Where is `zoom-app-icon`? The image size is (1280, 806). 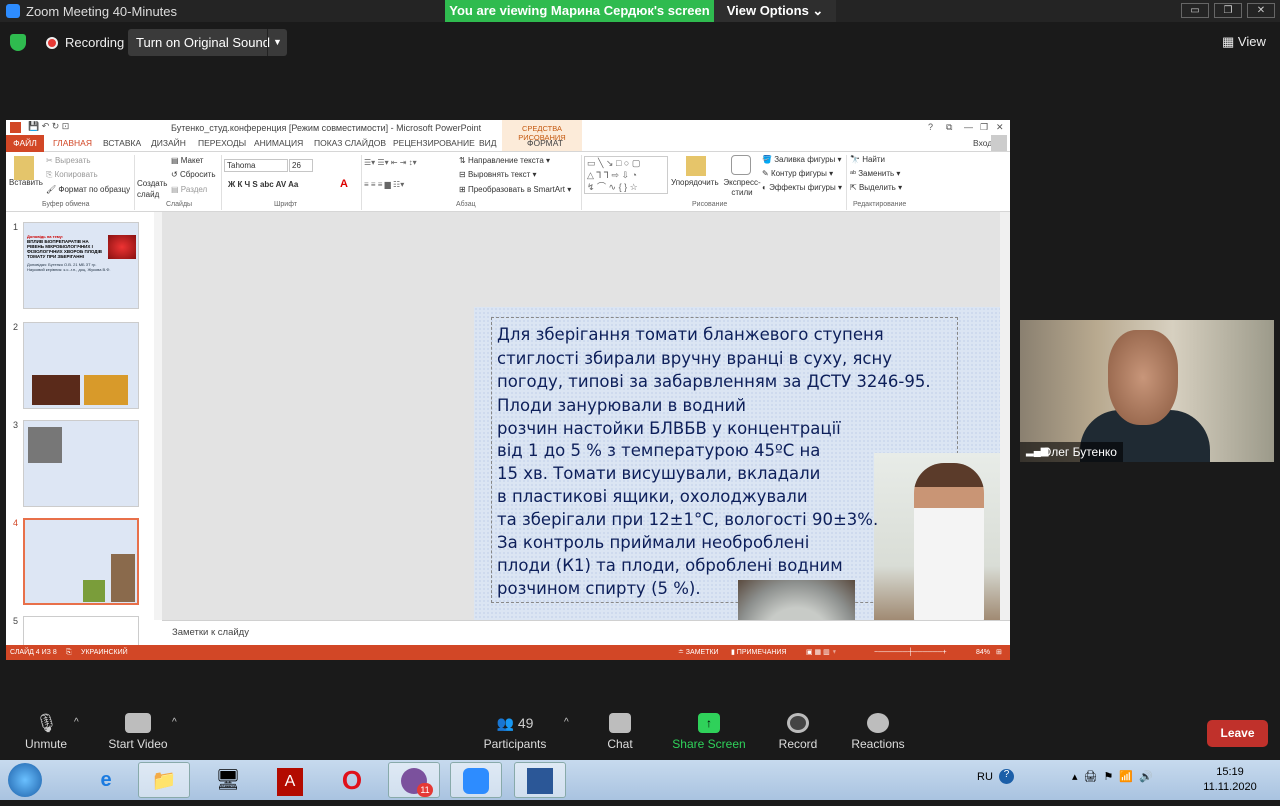
zoom-app-icon is located at coordinates (476, 780).